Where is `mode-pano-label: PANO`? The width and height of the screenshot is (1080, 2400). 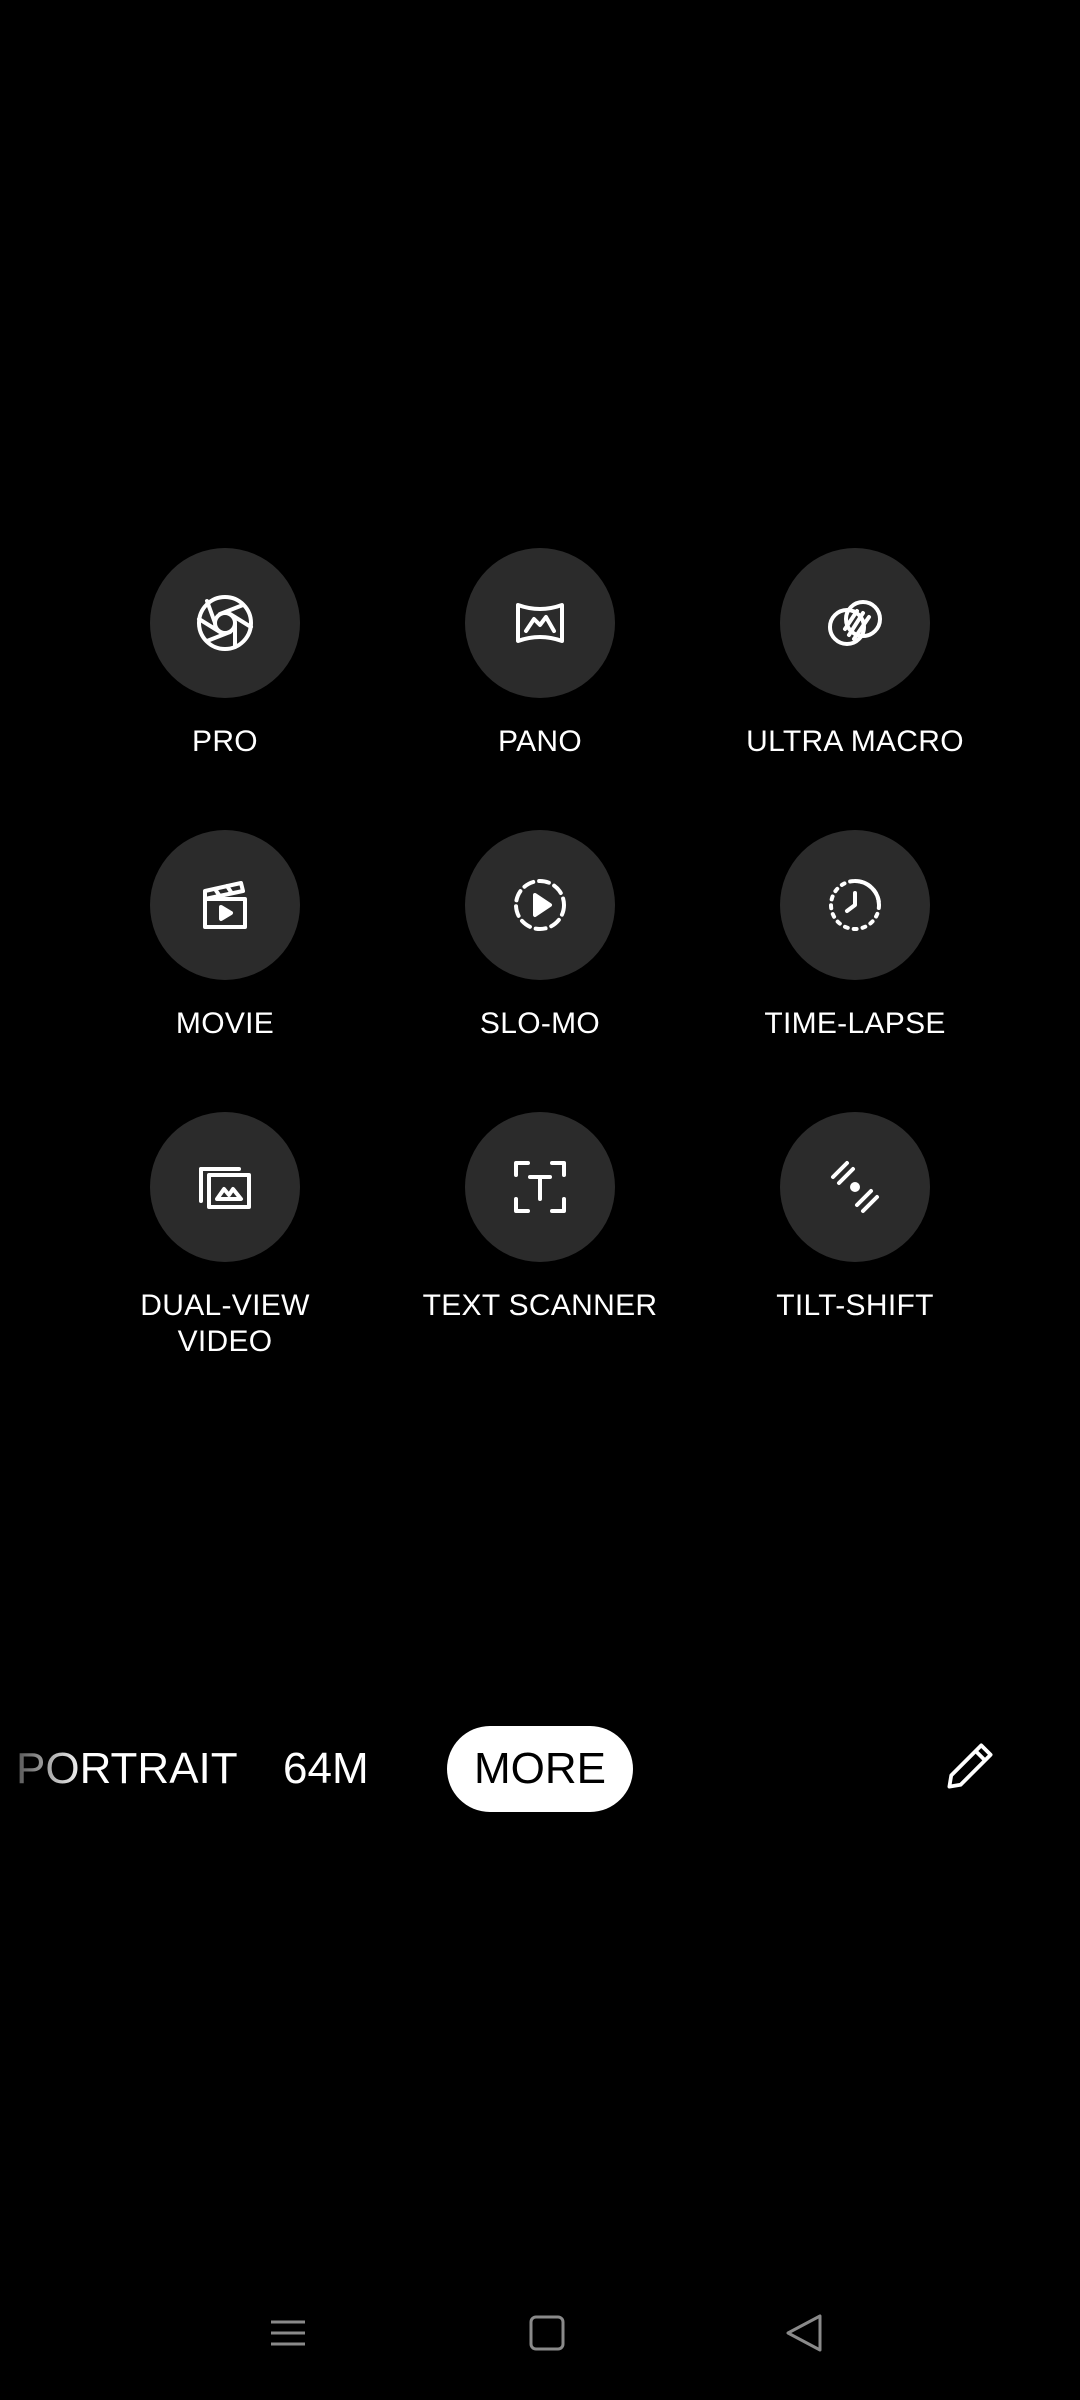 mode-pano-label: PANO is located at coordinates (540, 741).